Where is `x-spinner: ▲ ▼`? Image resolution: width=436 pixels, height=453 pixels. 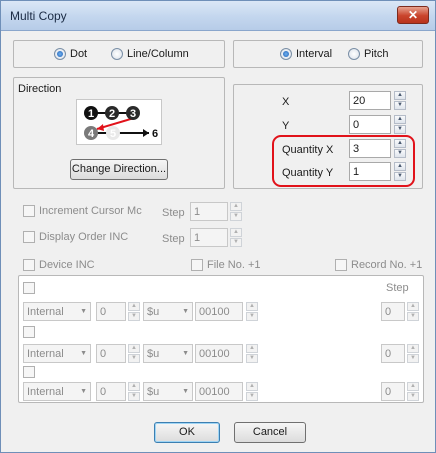 x-spinner: ▲ ▼ is located at coordinates (400, 100).